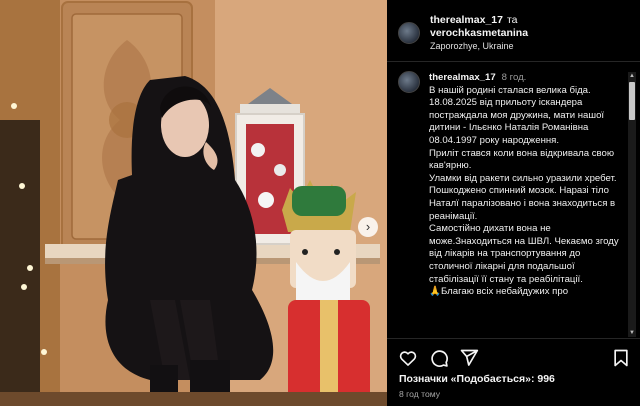 This screenshot has height=406, width=640. Describe the element at coordinates (409, 82) in the screenshot. I see `caption-author-avatar` at that location.